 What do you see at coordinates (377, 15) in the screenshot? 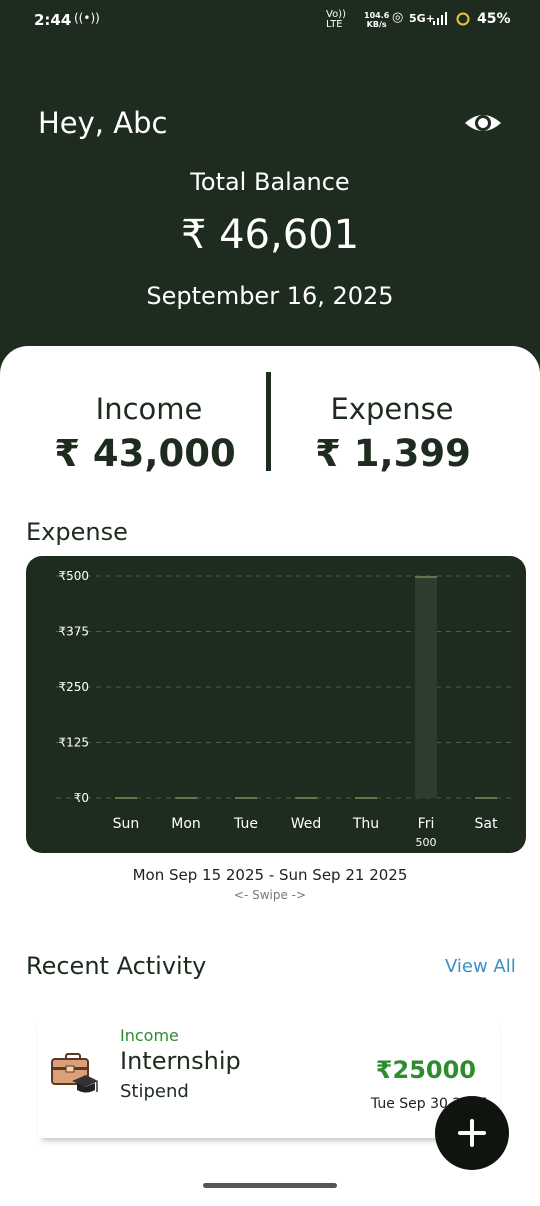
I see `speed-top: 104.6` at bounding box center [377, 15].